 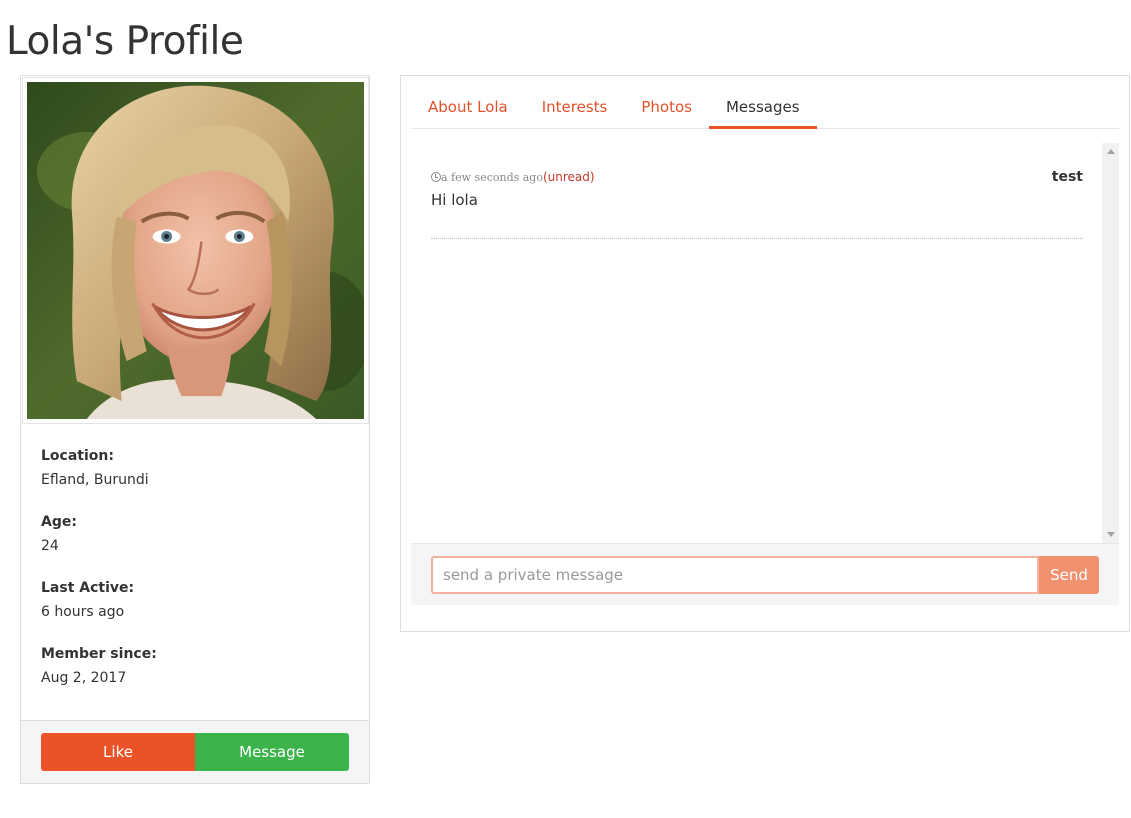 What do you see at coordinates (88, 588) in the screenshot?
I see `detail-label: Last Active:` at bounding box center [88, 588].